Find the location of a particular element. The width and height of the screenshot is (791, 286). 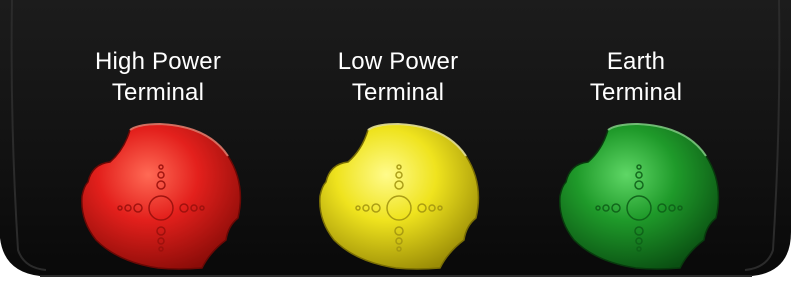

terminal-earth: Earth Terminal is located at coordinates (636, 77).